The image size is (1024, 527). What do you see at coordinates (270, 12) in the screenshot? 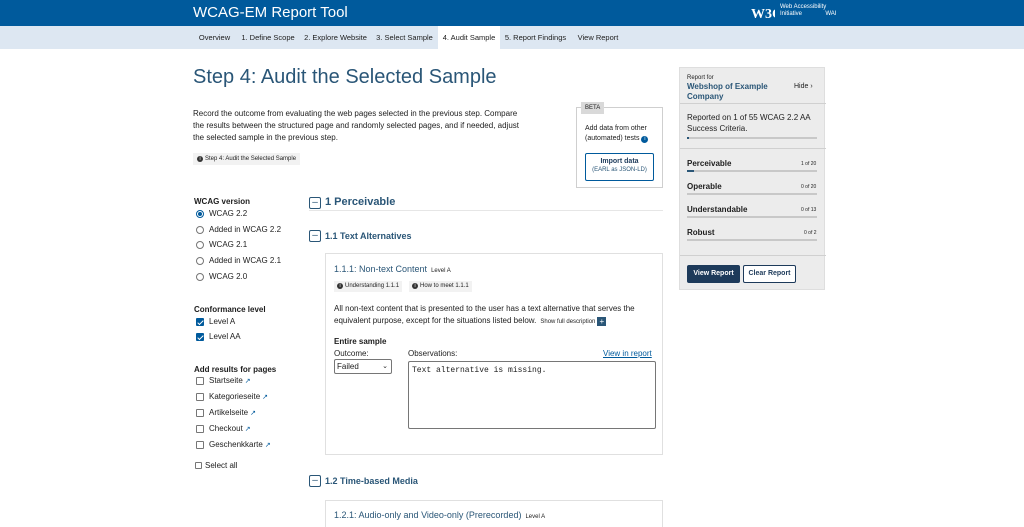
I see `app-title: WCAG-EM Report Tool` at bounding box center [270, 12].